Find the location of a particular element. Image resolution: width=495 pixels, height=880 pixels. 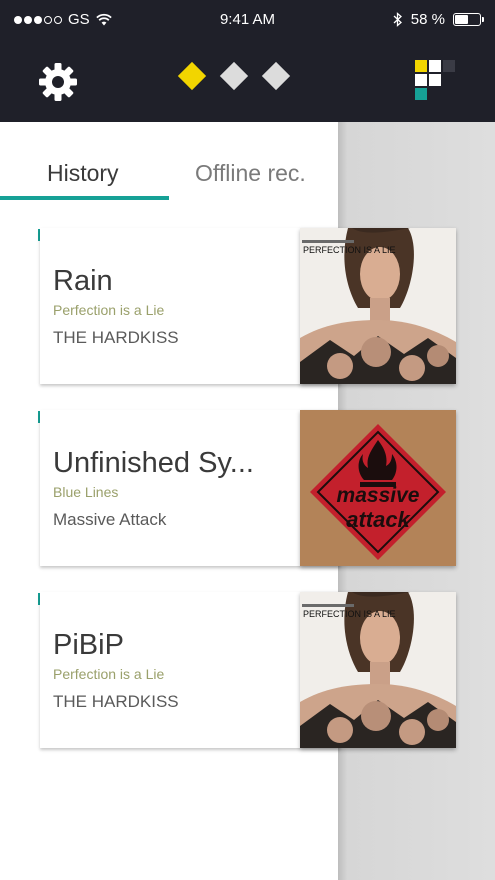

tab-bar: History Offline rec. is located at coordinates (169, 161).